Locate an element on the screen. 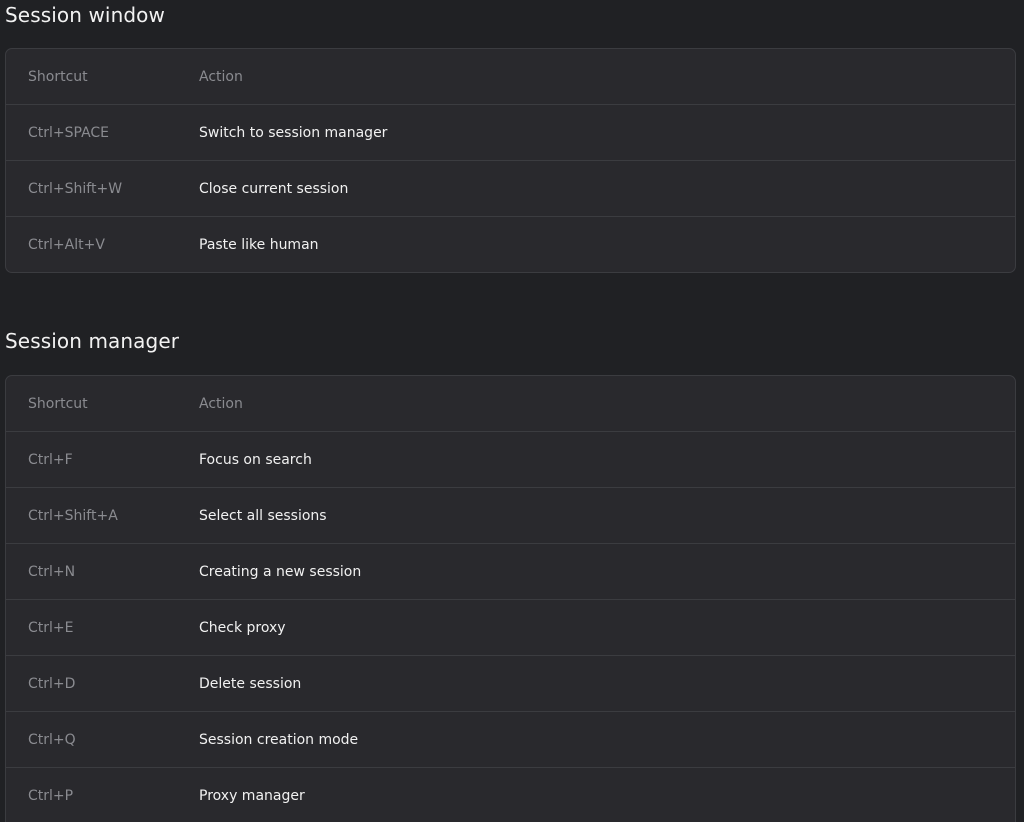 This screenshot has height=822, width=1024. table-row: Ctrl+E Check proxy is located at coordinates (510, 627).